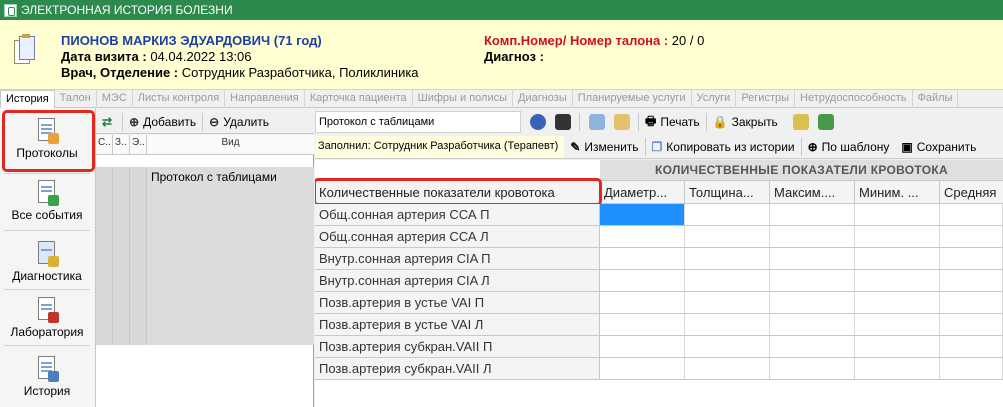 Image resolution: width=1003 pixels, height=407 pixels. What do you see at coordinates (543, 99) in the screenshot?
I see `tab-diagnoses: Диагнозы` at bounding box center [543, 99].